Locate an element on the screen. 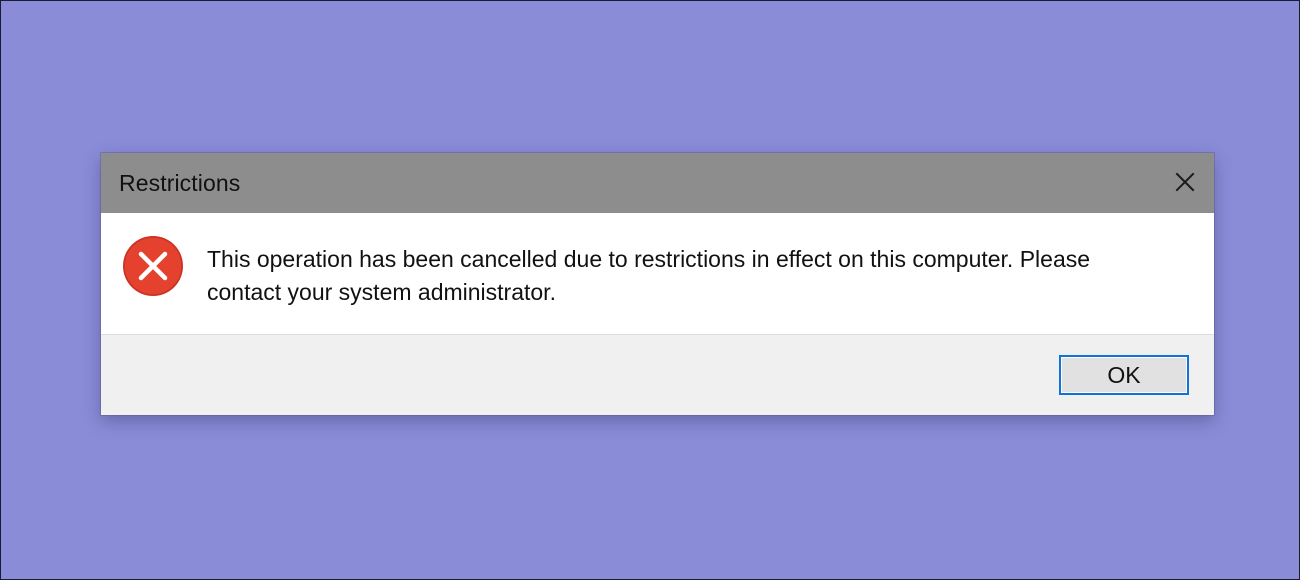 The width and height of the screenshot is (1300, 580). close-icon is located at coordinates (1185, 182).